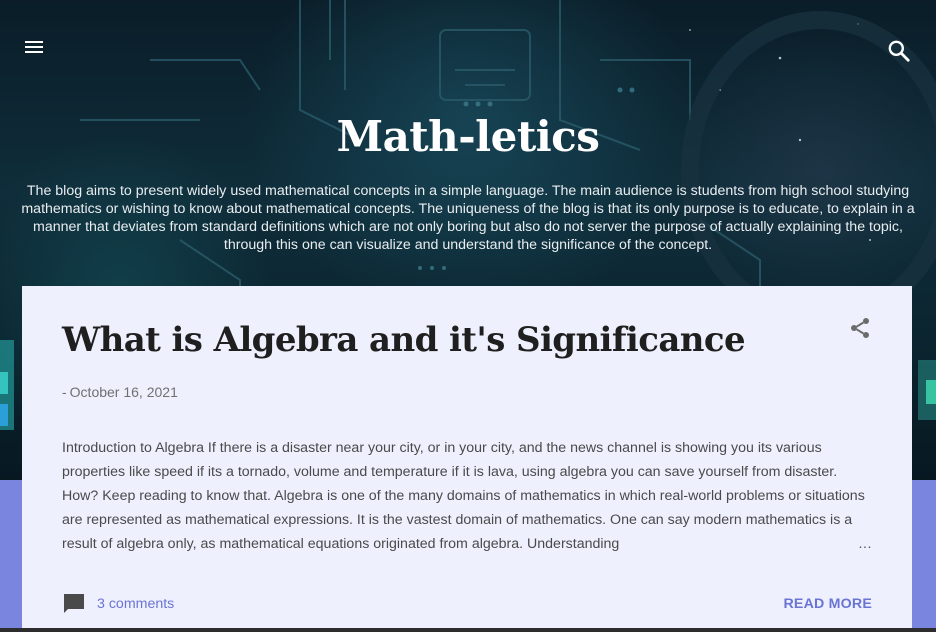  I want to click on comment-icon, so click(74, 603).